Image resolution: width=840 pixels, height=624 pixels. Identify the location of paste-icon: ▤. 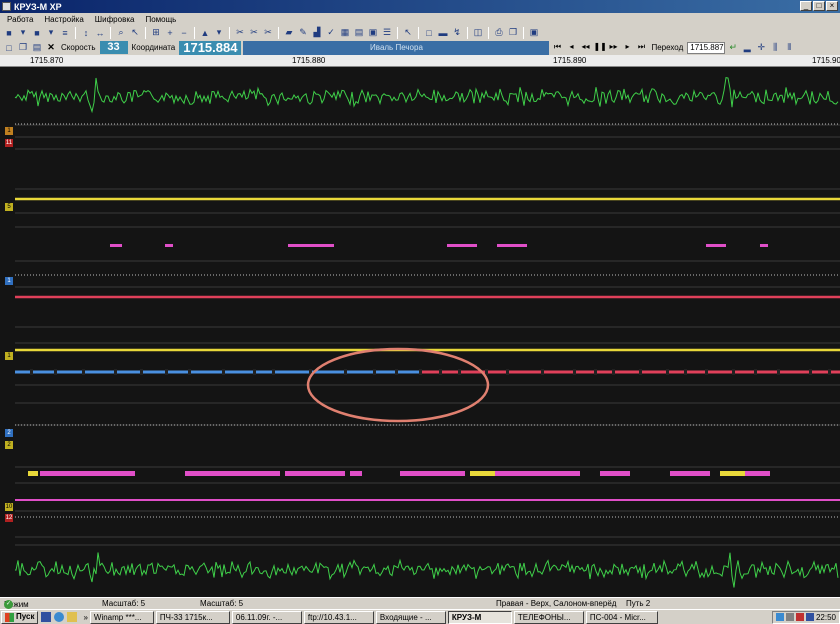
(37, 48).